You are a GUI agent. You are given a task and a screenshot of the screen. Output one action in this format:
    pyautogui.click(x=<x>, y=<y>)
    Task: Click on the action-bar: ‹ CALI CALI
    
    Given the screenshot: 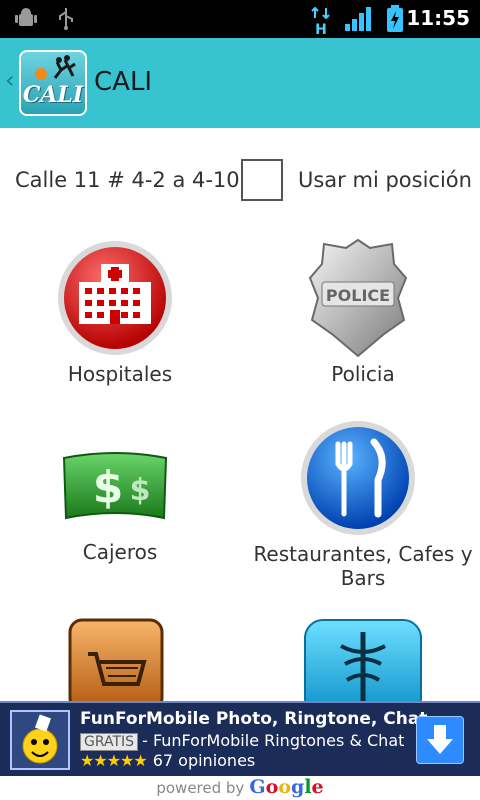 What is the action you would take?
    pyautogui.click(x=240, y=83)
    